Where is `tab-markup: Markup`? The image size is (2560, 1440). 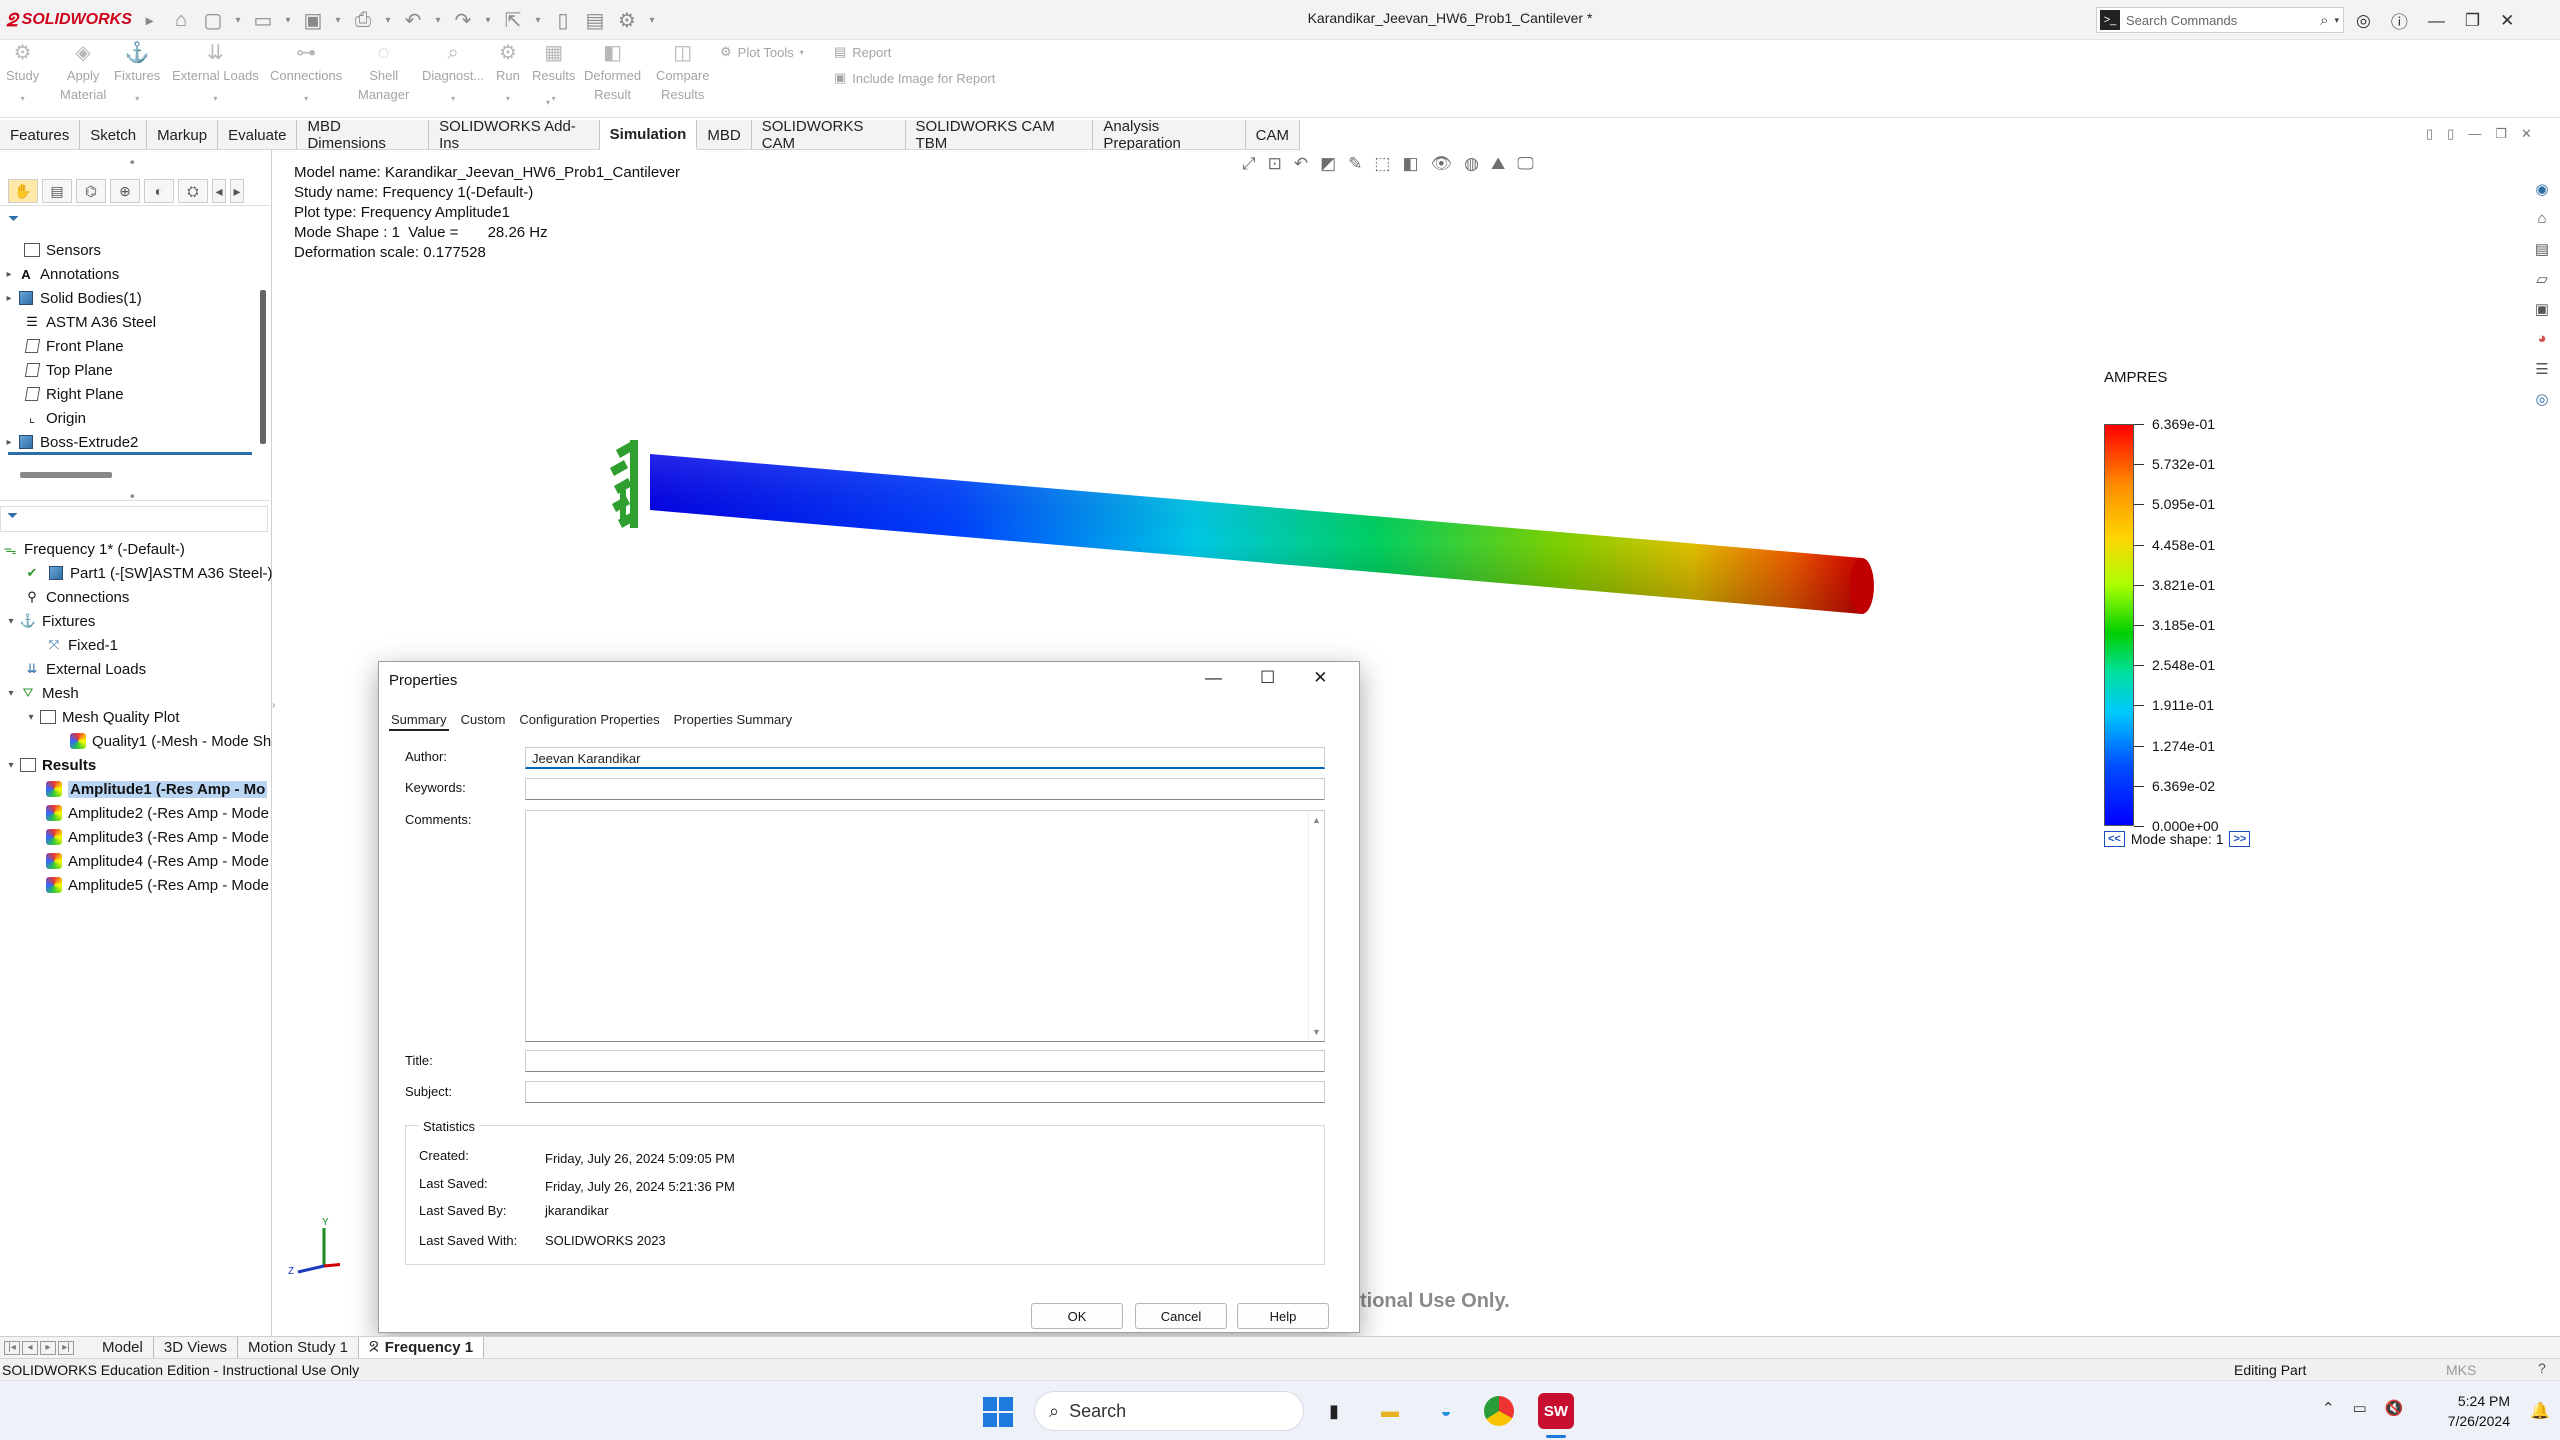
tab-markup: Markup is located at coordinates (183, 135).